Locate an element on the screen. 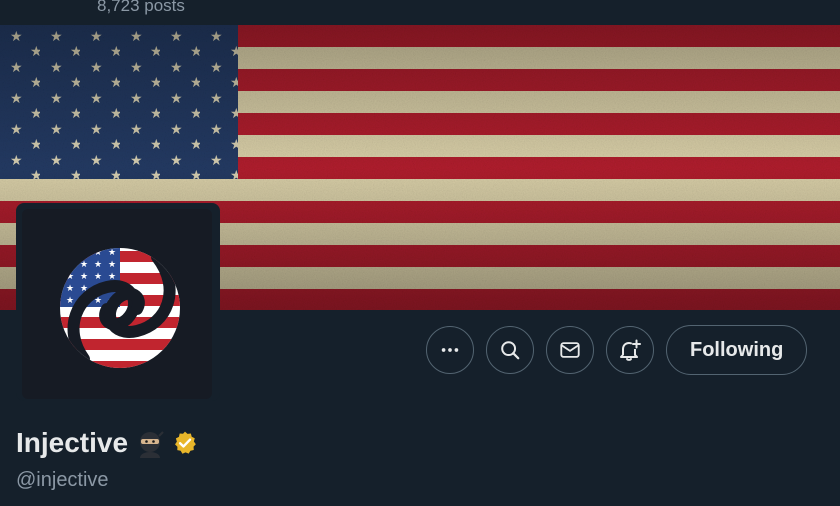  profile-actions: Following is located at coordinates (617, 350).